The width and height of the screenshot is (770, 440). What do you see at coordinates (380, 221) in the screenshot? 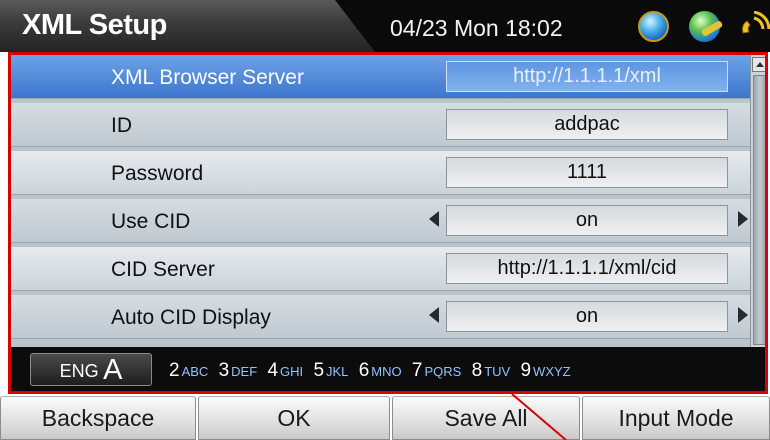
I see `setting-row-use-cid: Use CID on` at bounding box center [380, 221].